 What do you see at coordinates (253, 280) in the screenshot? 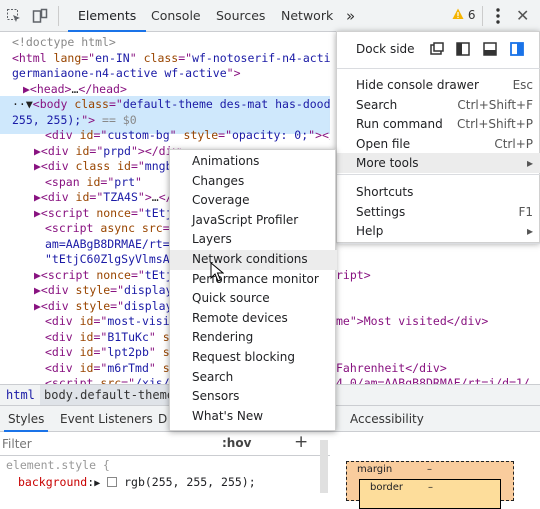
I see `more-tools-item-performance-monitor: Performance monitor` at bounding box center [253, 280].